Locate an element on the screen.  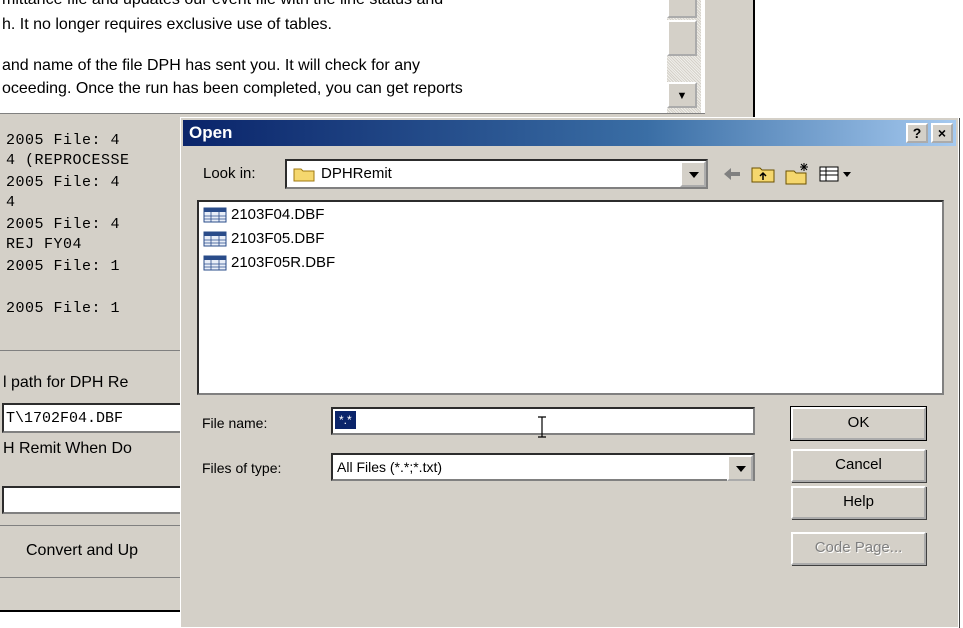
path-value: T\1702F04.DBF is located at coordinates (65, 418).